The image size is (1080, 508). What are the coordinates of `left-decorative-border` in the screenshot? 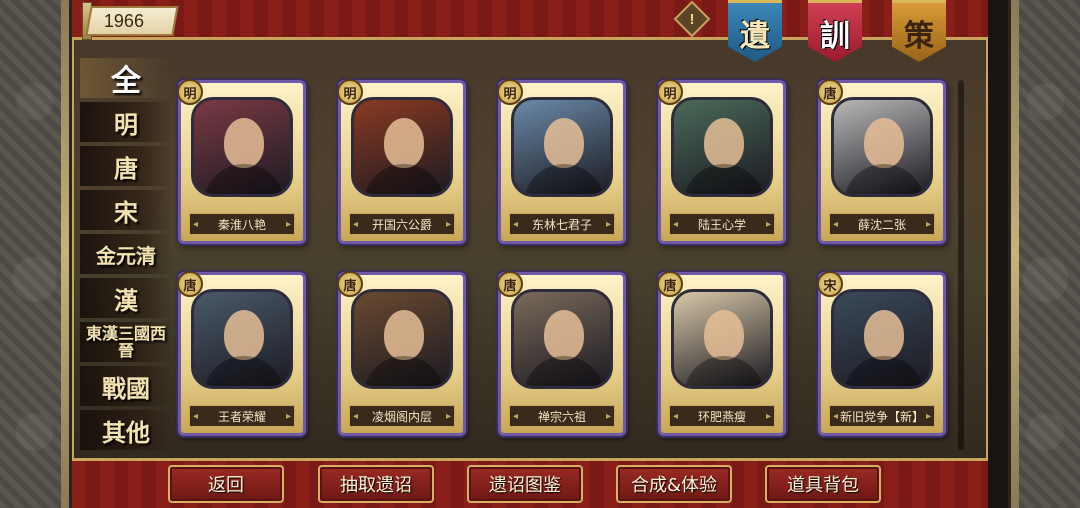 It's located at (36, 254).